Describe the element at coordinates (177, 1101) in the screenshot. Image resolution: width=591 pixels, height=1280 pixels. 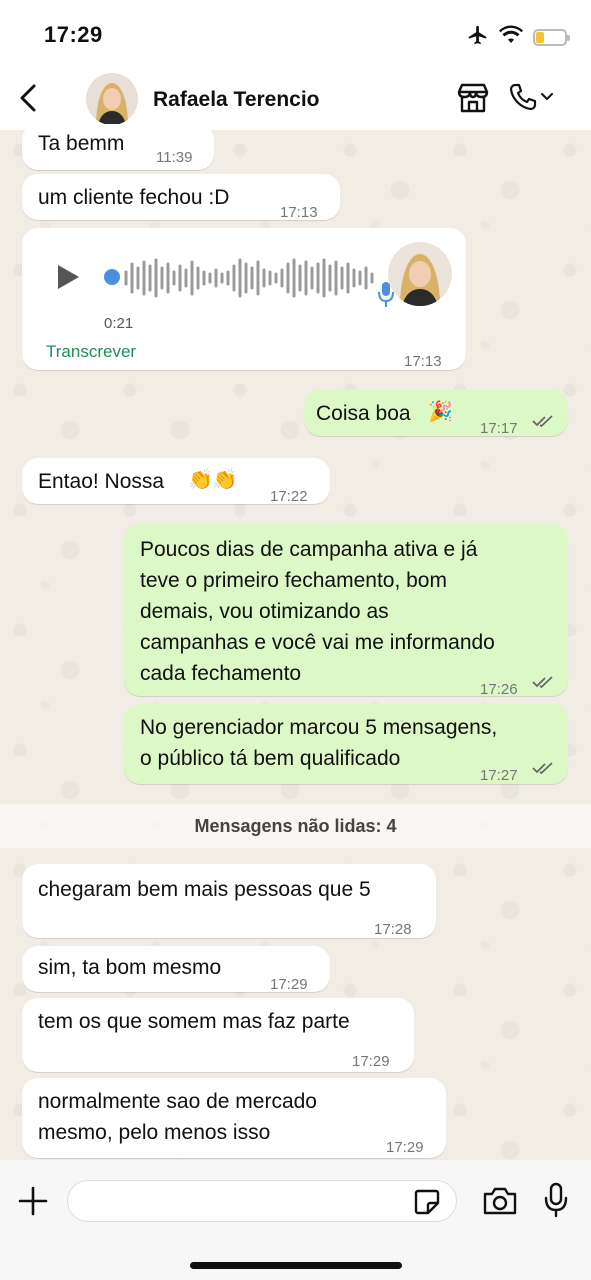
I see `message-line: normalmente sao de mercado` at that location.